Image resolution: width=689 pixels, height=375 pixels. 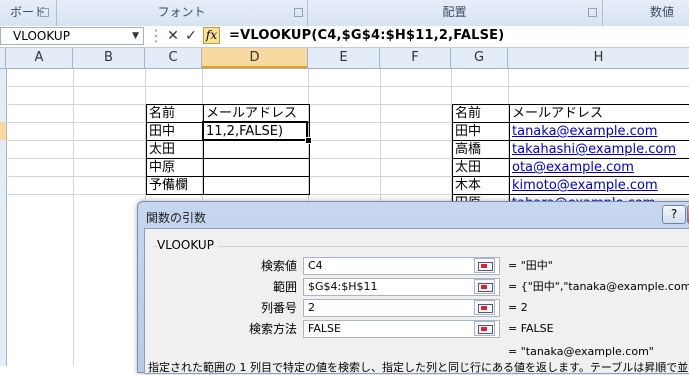 I want to click on table-row: 高橋 takahashi@example.com, so click(x=571, y=150).